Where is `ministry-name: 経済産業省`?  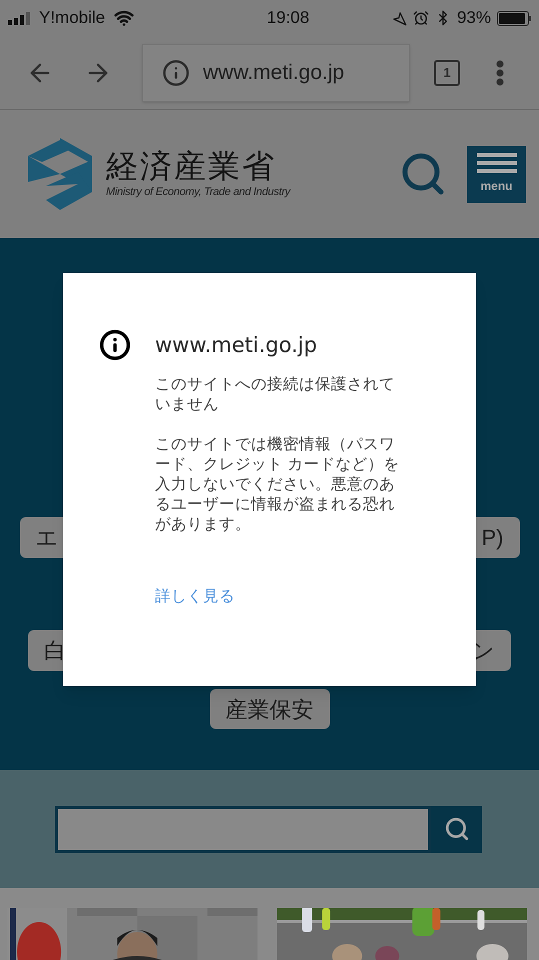
ministry-name: 経済産業省 is located at coordinates (191, 166).